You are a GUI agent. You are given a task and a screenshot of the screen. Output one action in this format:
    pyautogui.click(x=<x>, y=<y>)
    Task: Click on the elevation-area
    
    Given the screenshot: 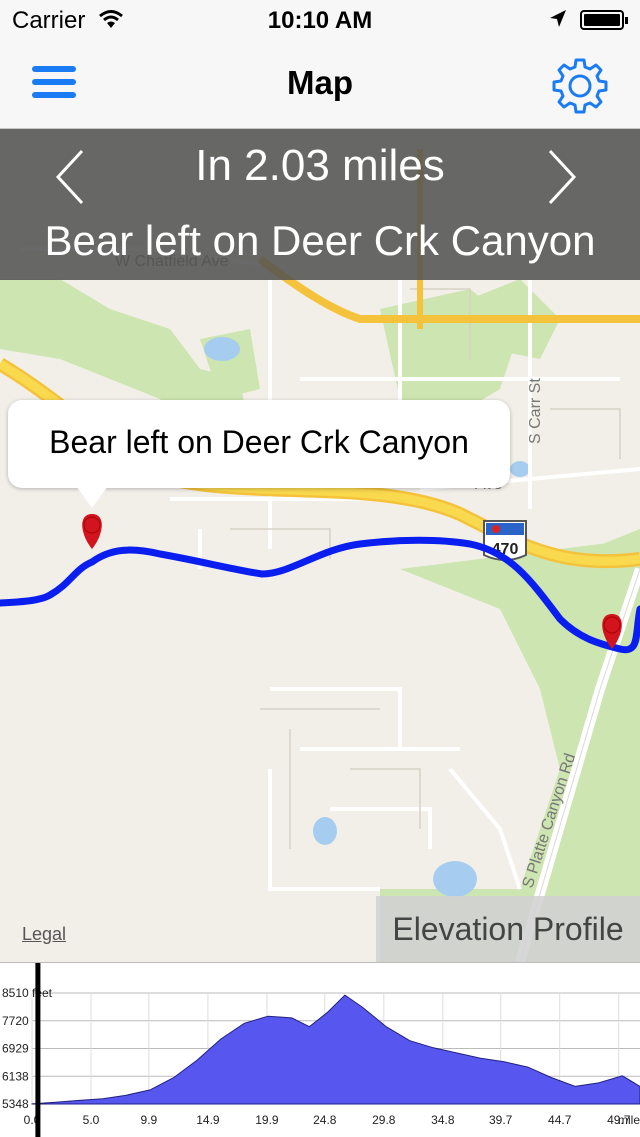 What is the action you would take?
    pyautogui.click(x=335, y=1049)
    